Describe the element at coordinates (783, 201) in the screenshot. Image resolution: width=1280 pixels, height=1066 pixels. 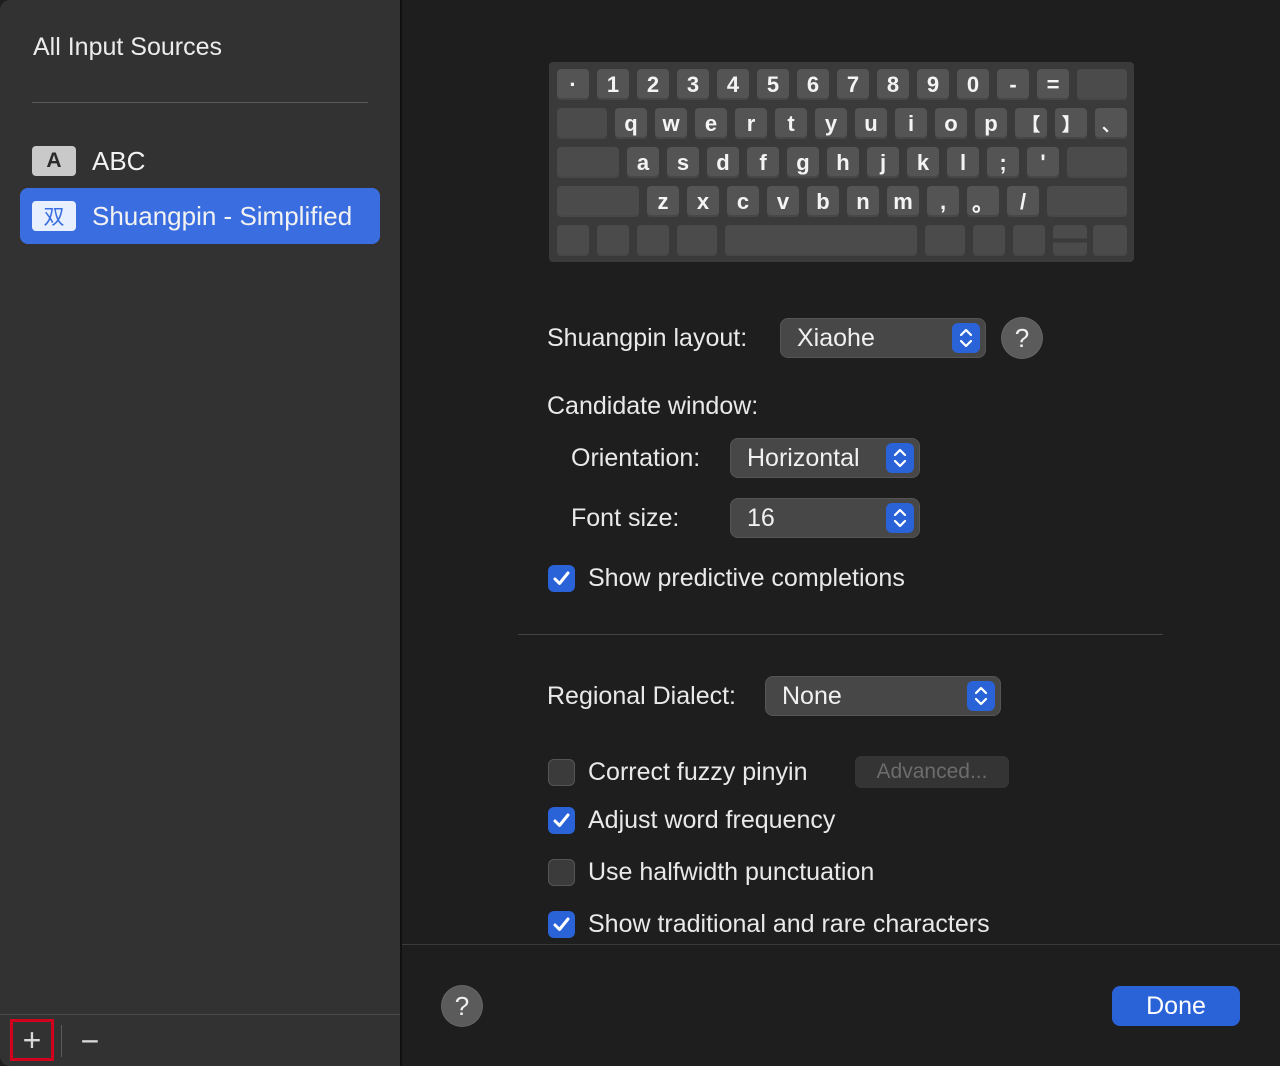
I see `key: v` at that location.